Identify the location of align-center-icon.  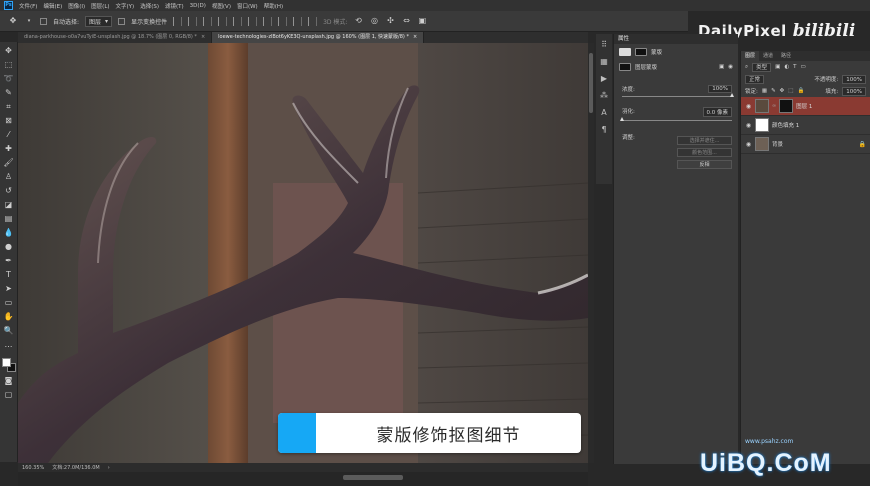
(193, 21).